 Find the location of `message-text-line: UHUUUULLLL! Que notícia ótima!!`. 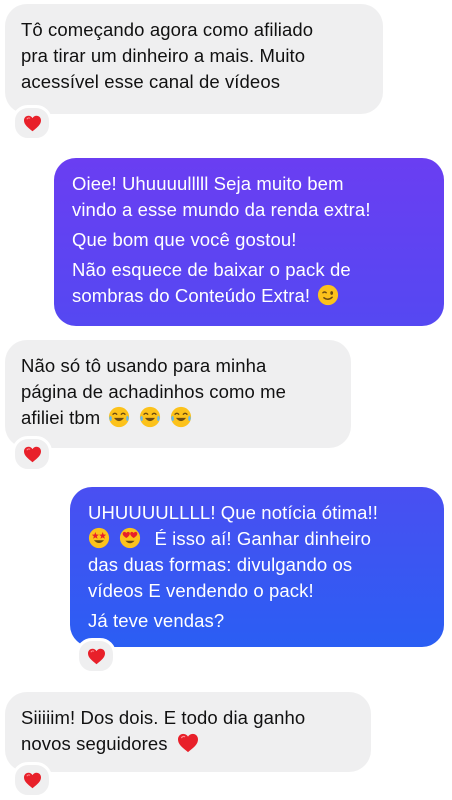

message-text-line: UHUUUULLLL! Que notícia ótima!! is located at coordinates (233, 512).